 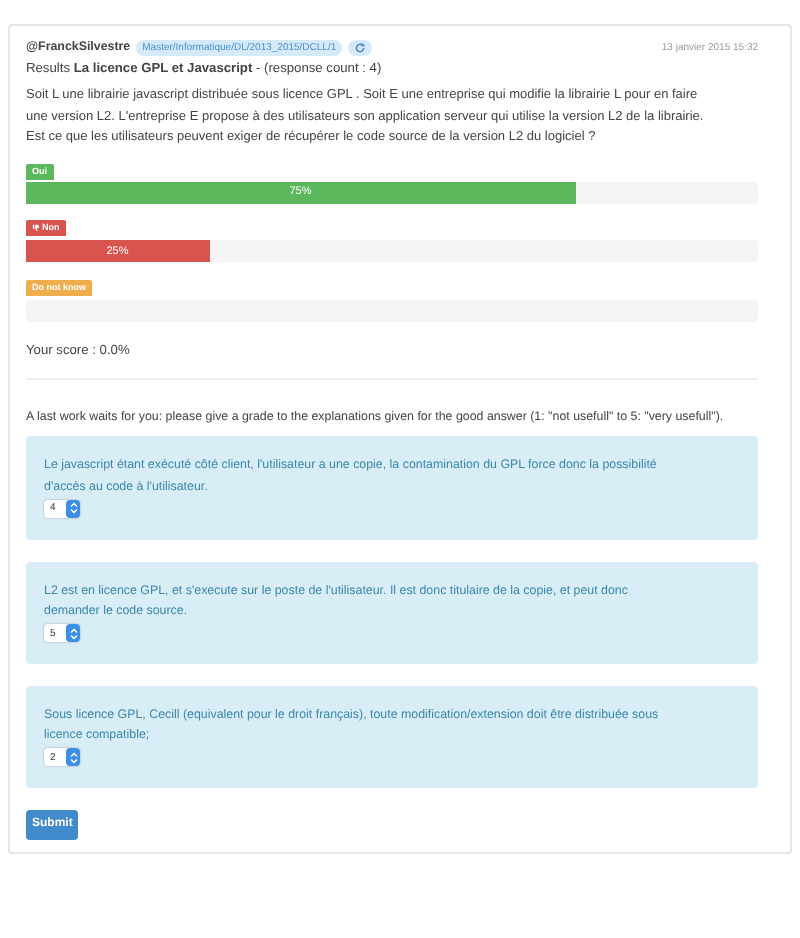 What do you see at coordinates (360, 47) in the screenshot?
I see `refresh-icon` at bounding box center [360, 47].